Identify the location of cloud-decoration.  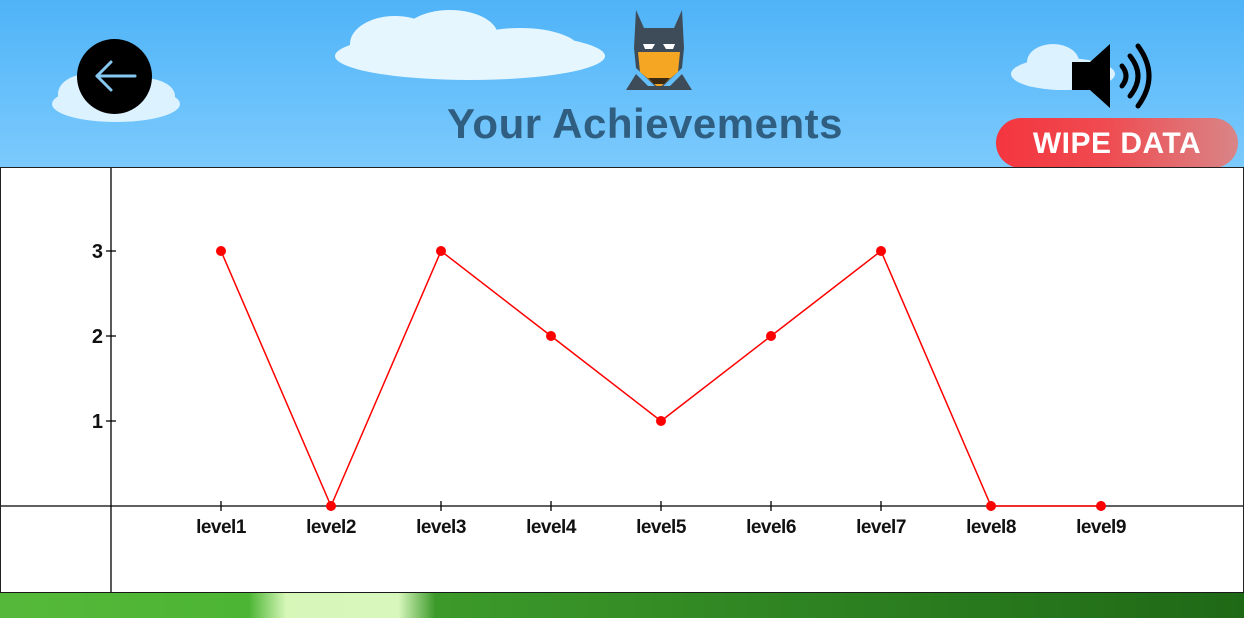
(470, 45).